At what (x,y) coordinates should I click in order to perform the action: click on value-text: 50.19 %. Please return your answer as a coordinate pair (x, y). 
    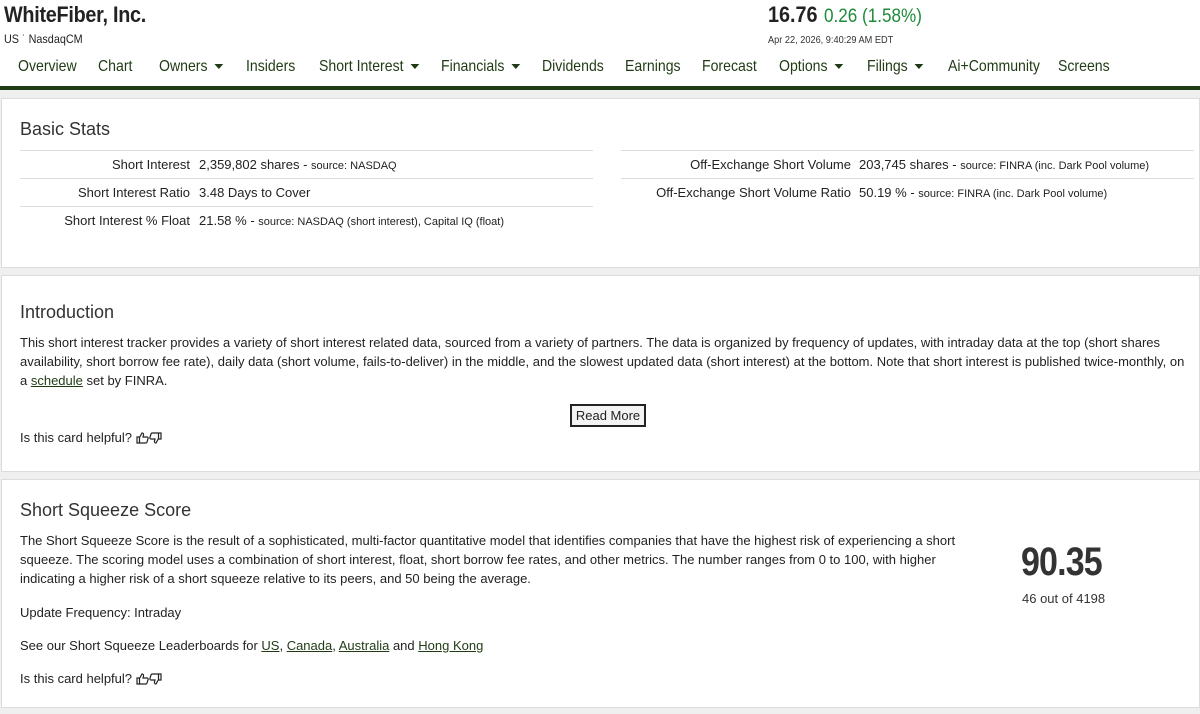
    Looking at the image, I should click on (883, 192).